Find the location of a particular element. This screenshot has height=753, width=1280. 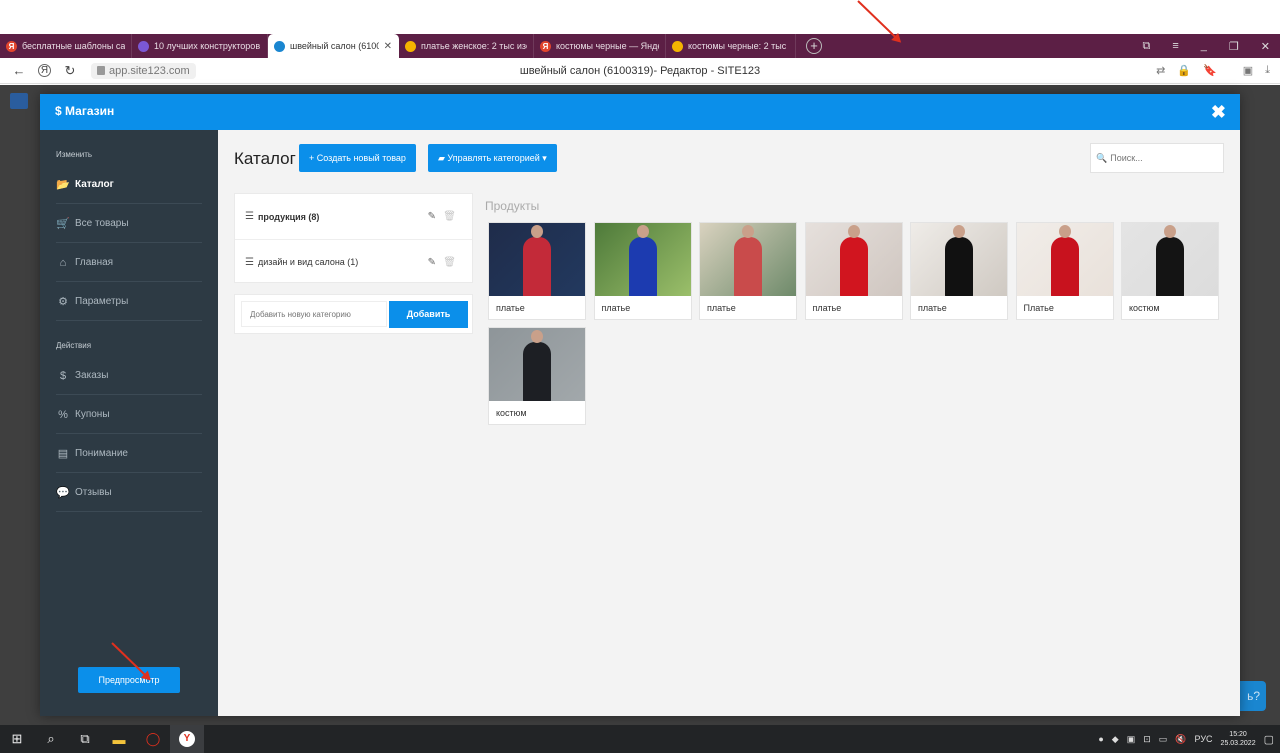

browser-tab: Якостюмы черные — Янде is located at coordinates (600, 46).